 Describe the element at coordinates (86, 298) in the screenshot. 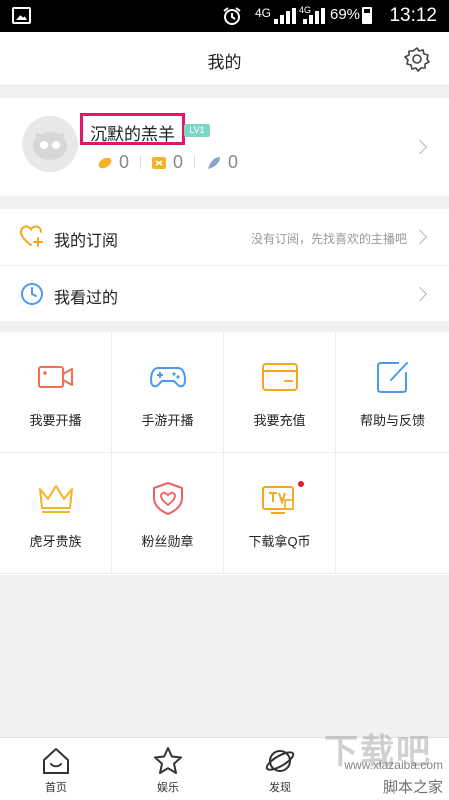

I see `history-label: 我看过的` at that location.